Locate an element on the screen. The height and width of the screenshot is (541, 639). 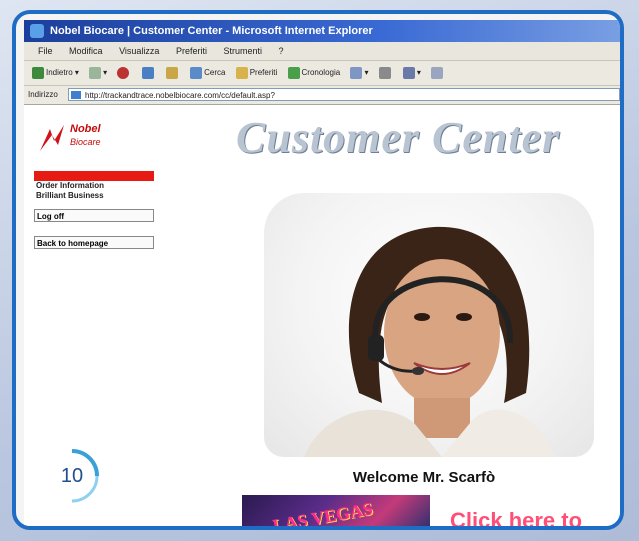
menu-favorites: Preferiti is located at coordinates (191, 51).